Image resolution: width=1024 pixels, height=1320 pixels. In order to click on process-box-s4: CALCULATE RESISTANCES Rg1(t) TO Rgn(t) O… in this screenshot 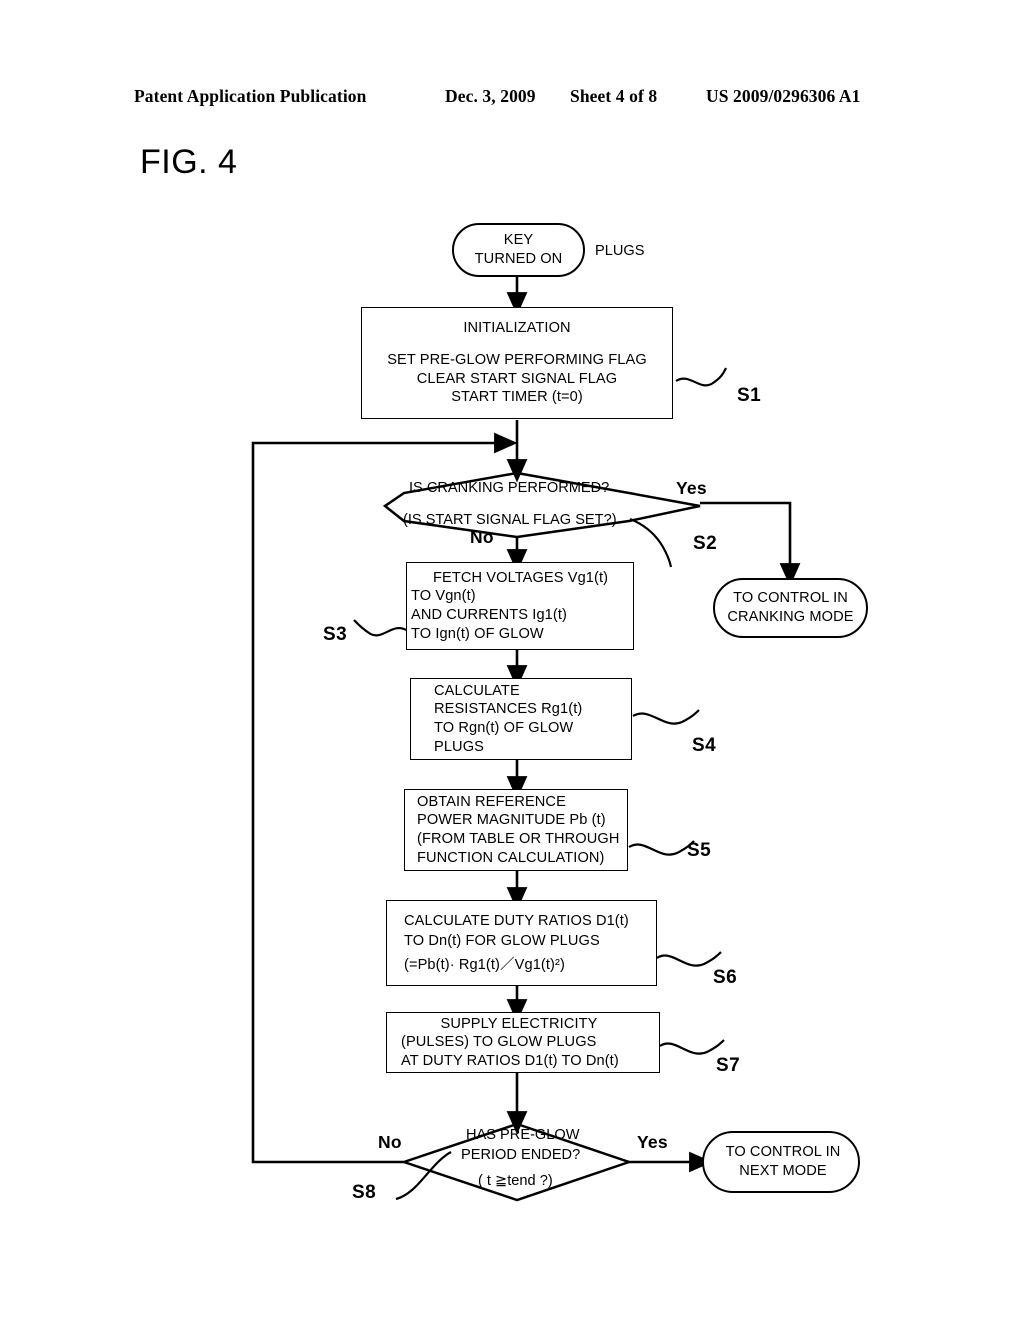, I will do `click(521, 719)`.